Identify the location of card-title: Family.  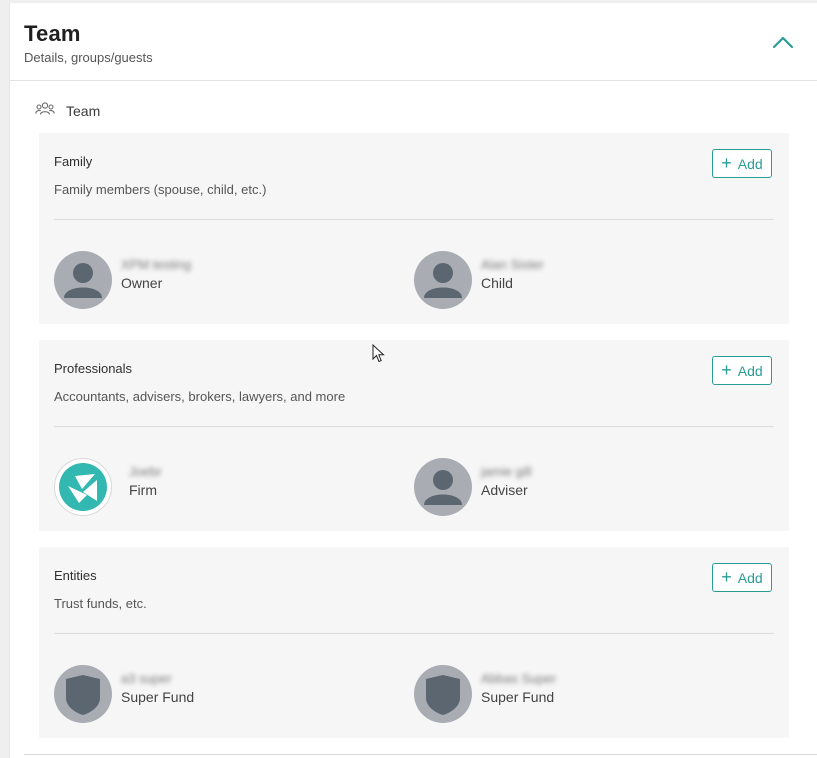
(73, 161).